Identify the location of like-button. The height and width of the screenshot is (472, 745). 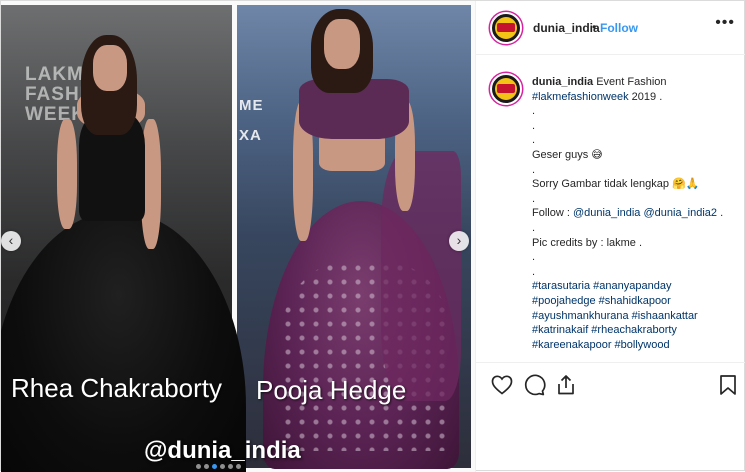
(502, 385).